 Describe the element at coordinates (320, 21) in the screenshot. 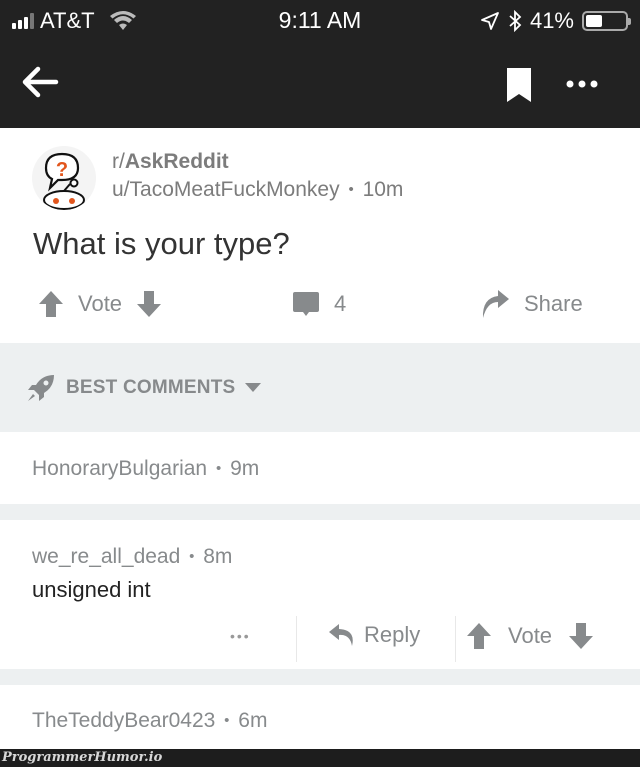

I see `status-bar: AT&T 9:11 AM 41%` at that location.